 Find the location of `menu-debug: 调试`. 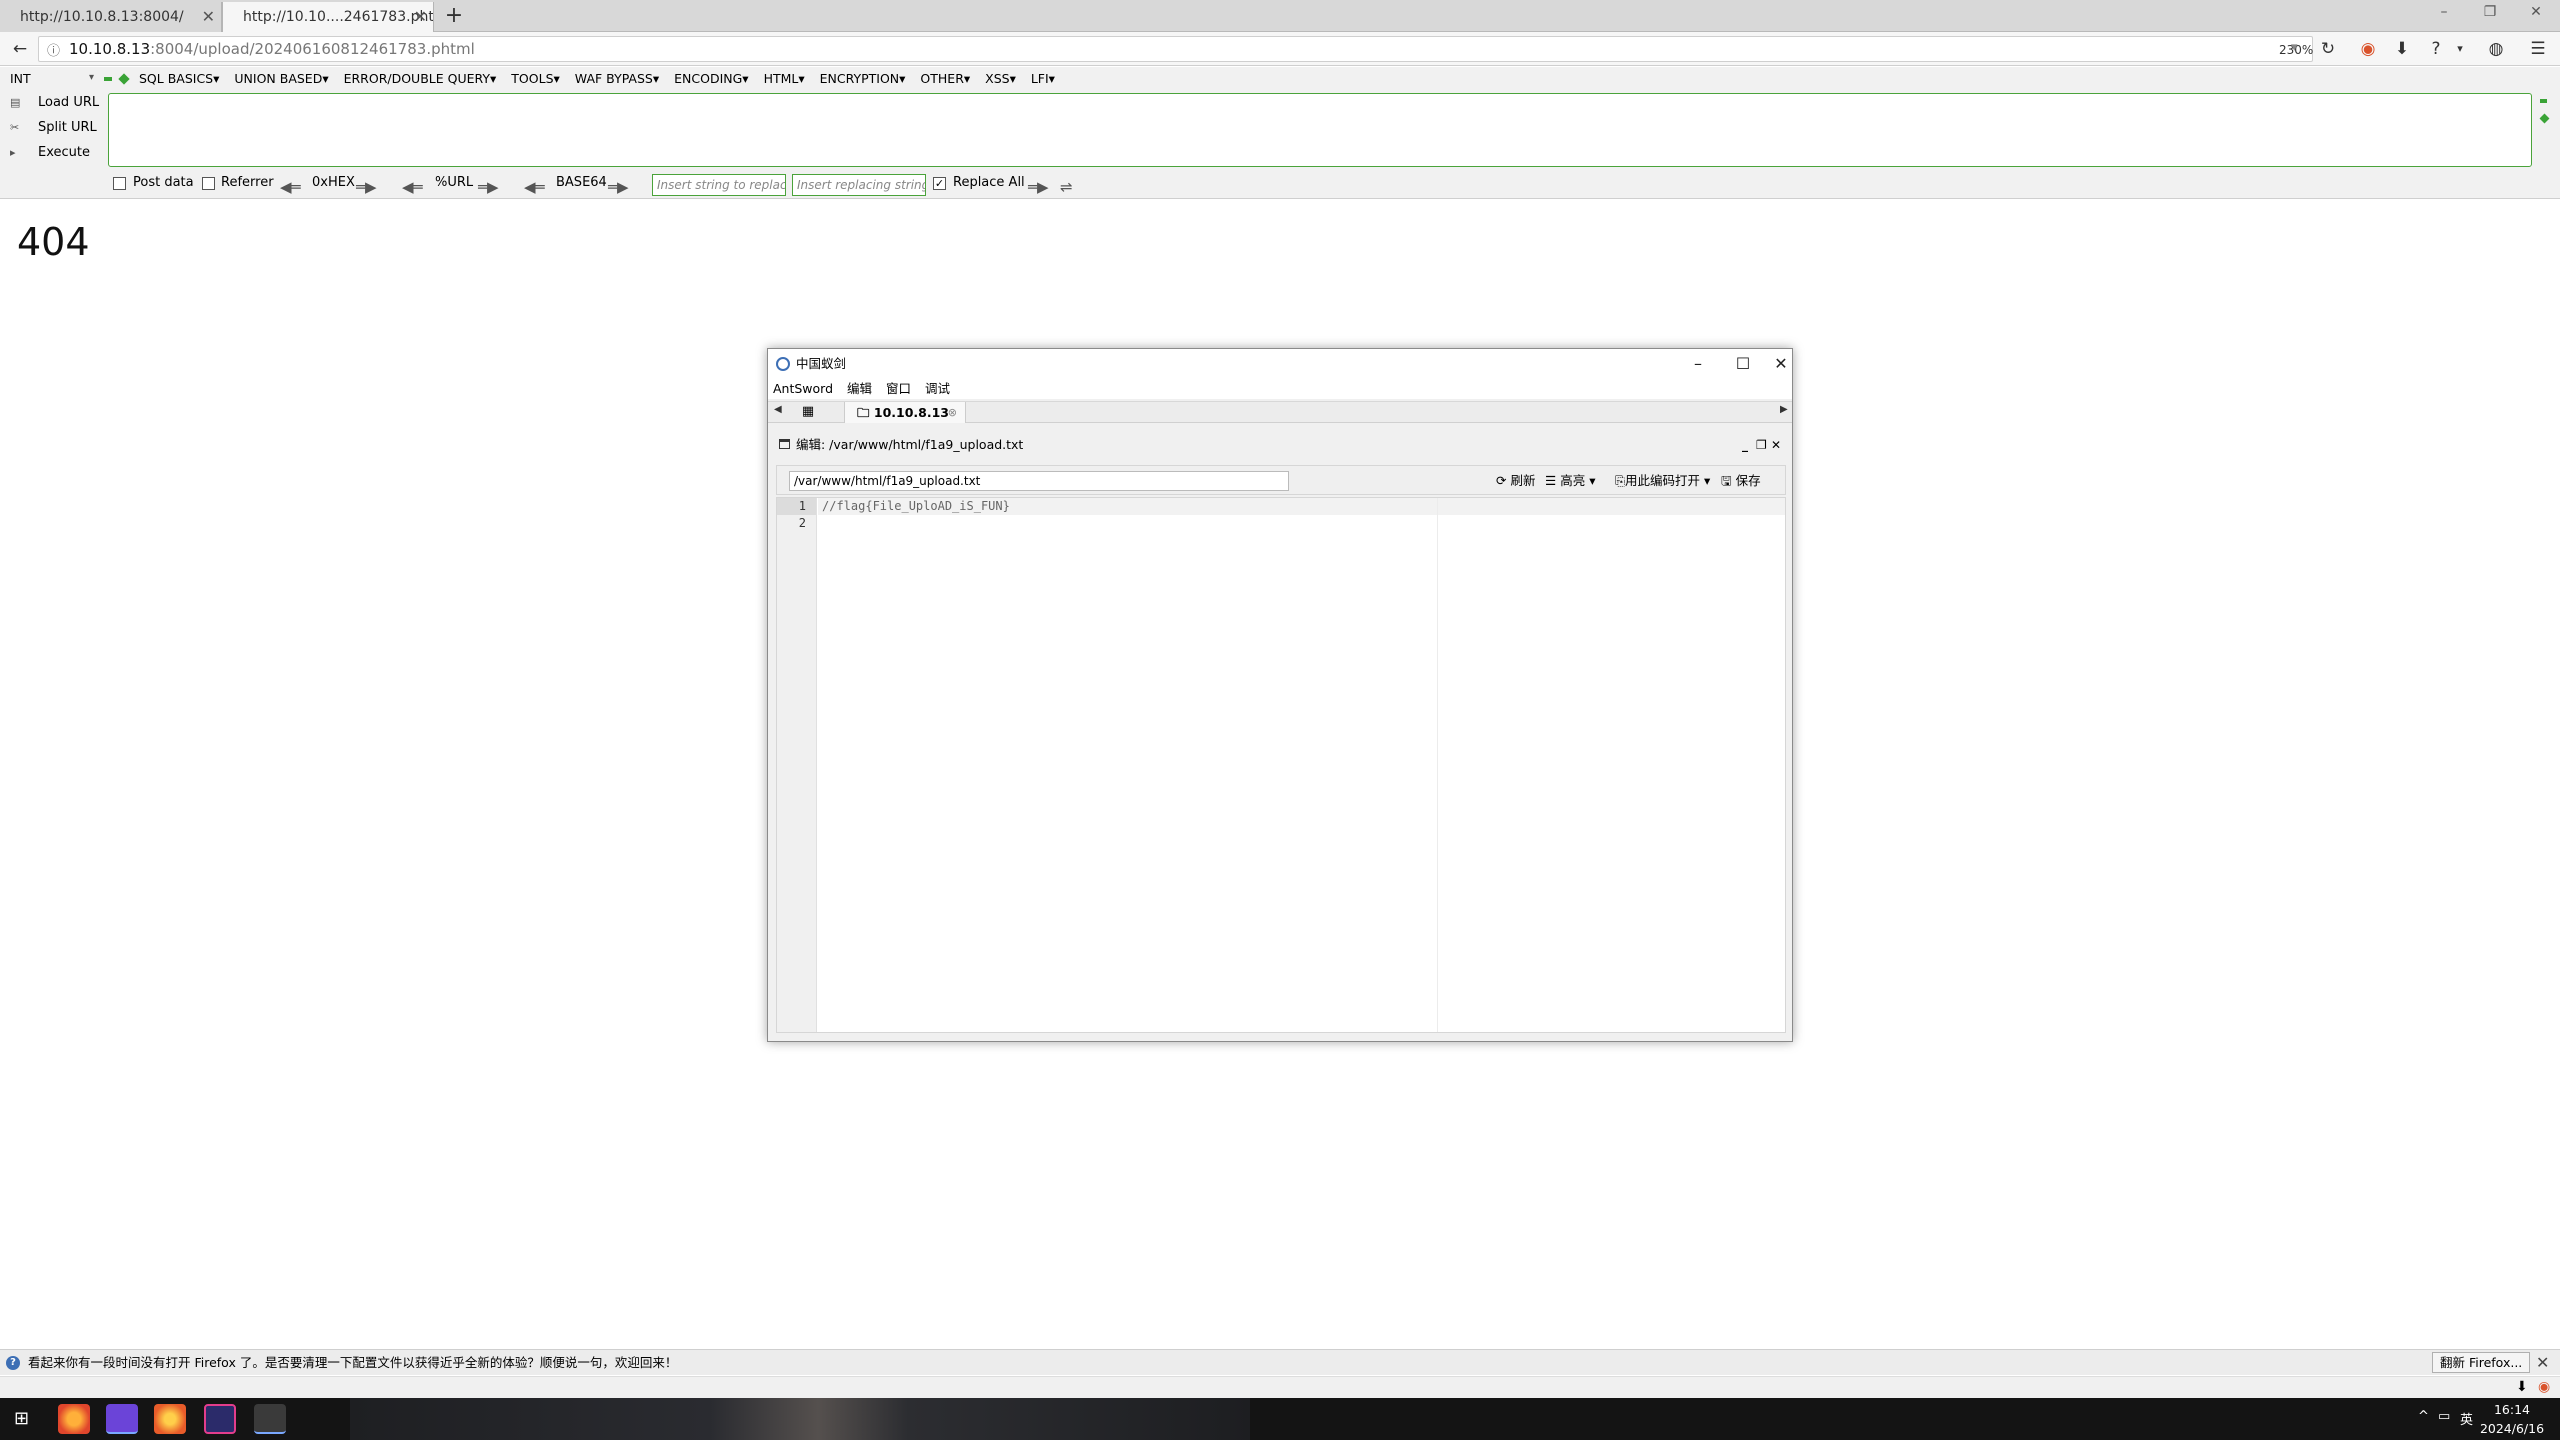

menu-debug: 调试 is located at coordinates (937, 388).